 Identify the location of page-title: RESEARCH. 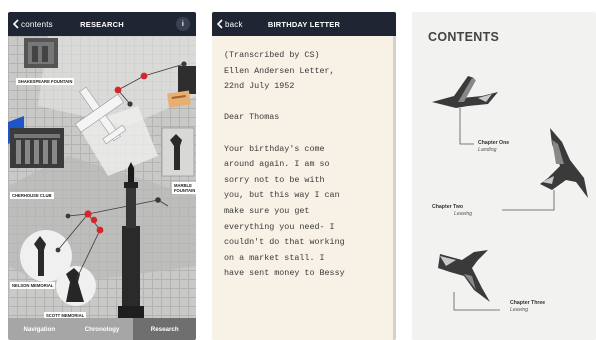
(102, 24).